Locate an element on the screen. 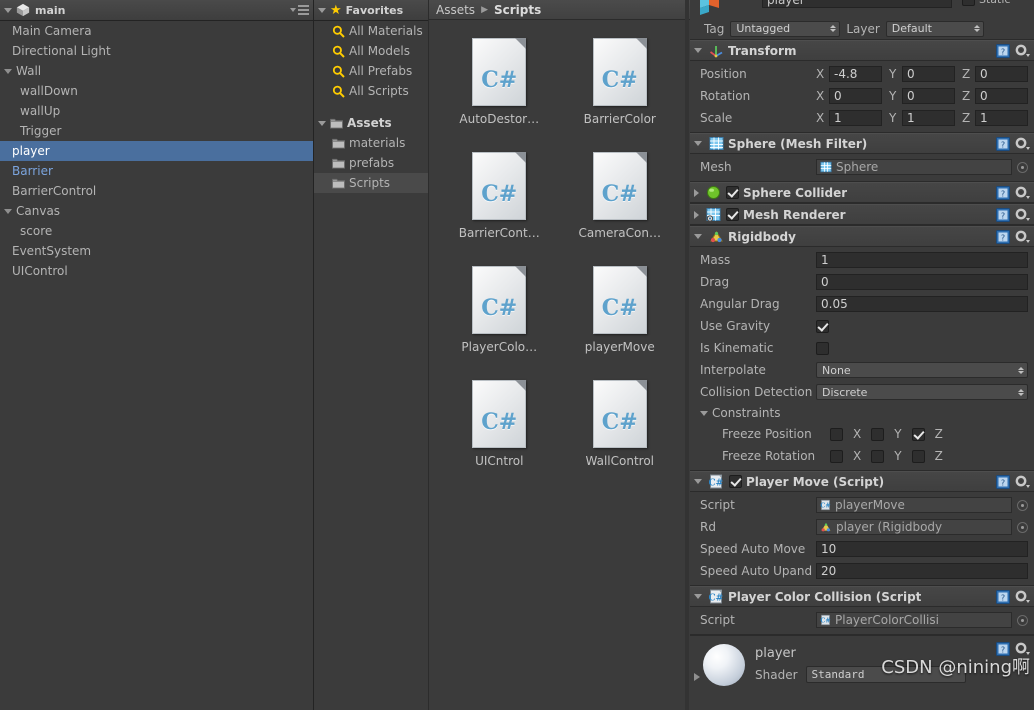  asset-item: C# UICntrol is located at coordinates (499, 424).